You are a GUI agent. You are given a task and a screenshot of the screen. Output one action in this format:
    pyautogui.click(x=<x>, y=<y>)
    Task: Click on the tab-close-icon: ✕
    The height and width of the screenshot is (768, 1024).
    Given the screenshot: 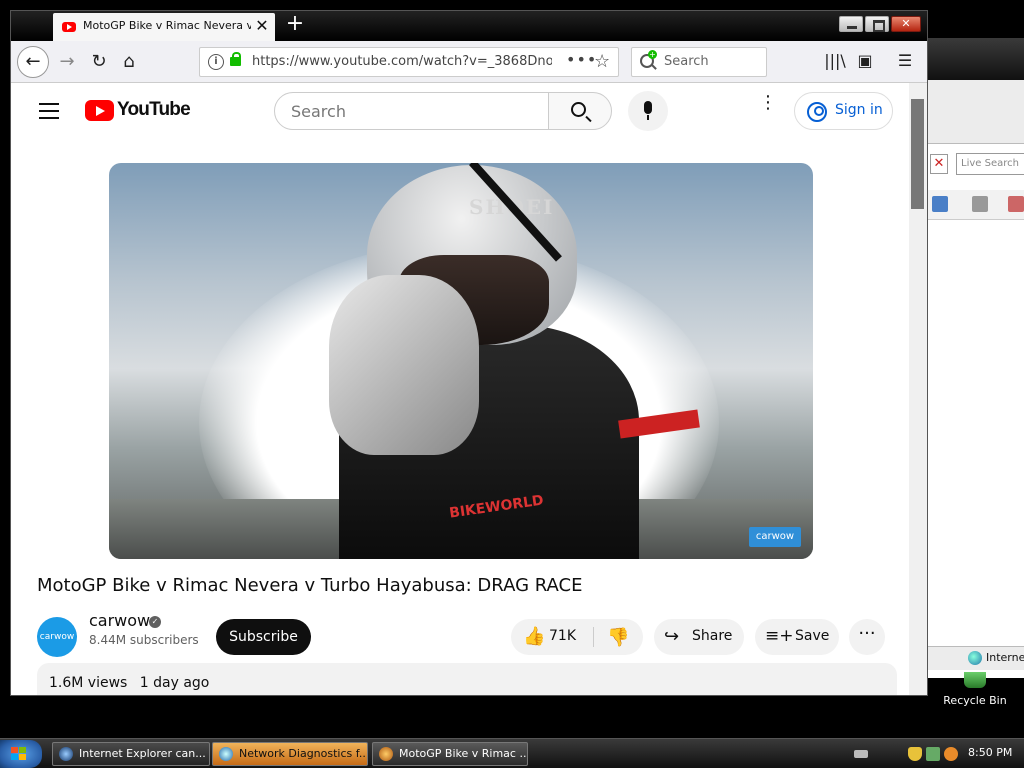 What is the action you would take?
    pyautogui.click(x=262, y=26)
    